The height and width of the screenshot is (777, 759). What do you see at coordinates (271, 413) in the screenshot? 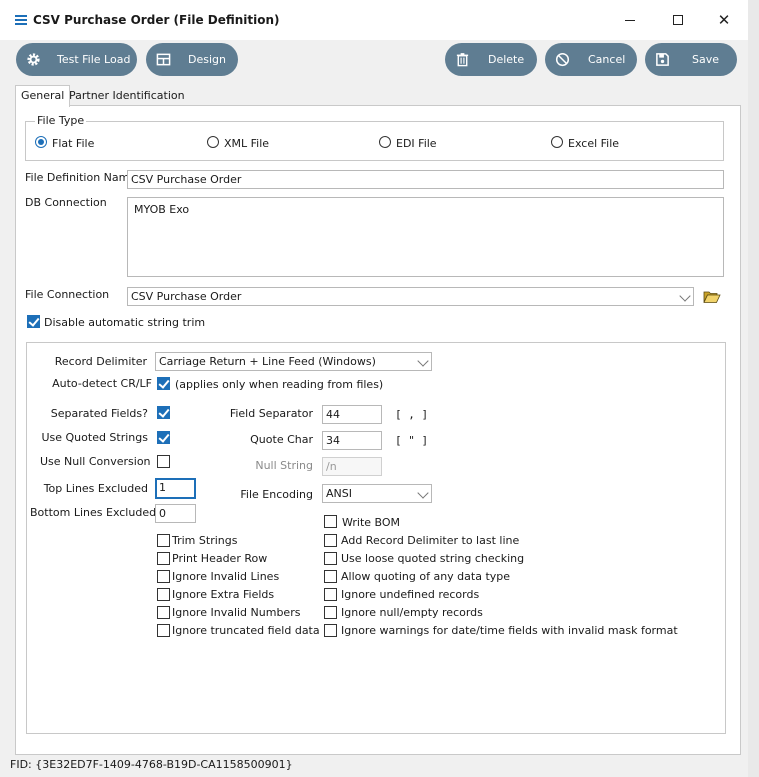
I see `field-separator-label: Field Separator` at bounding box center [271, 413].